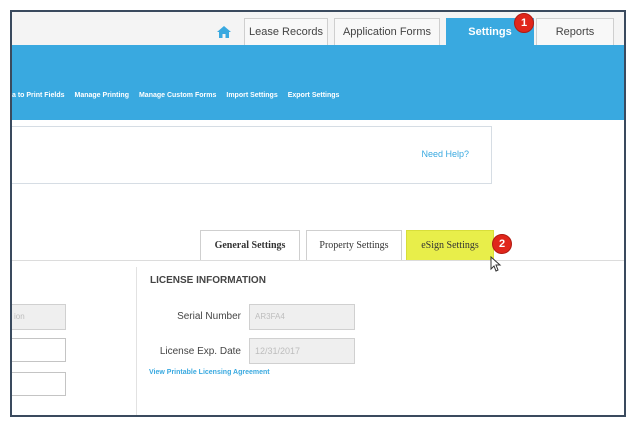 The width and height of the screenshot is (636, 421). I want to click on serial-number-label: Serial Number, so click(209, 316).